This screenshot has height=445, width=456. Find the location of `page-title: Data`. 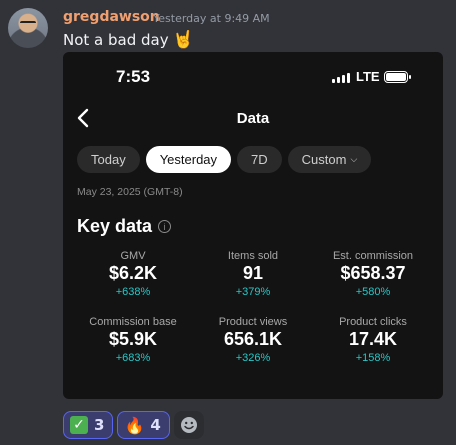

page-title: Data is located at coordinates (253, 118).